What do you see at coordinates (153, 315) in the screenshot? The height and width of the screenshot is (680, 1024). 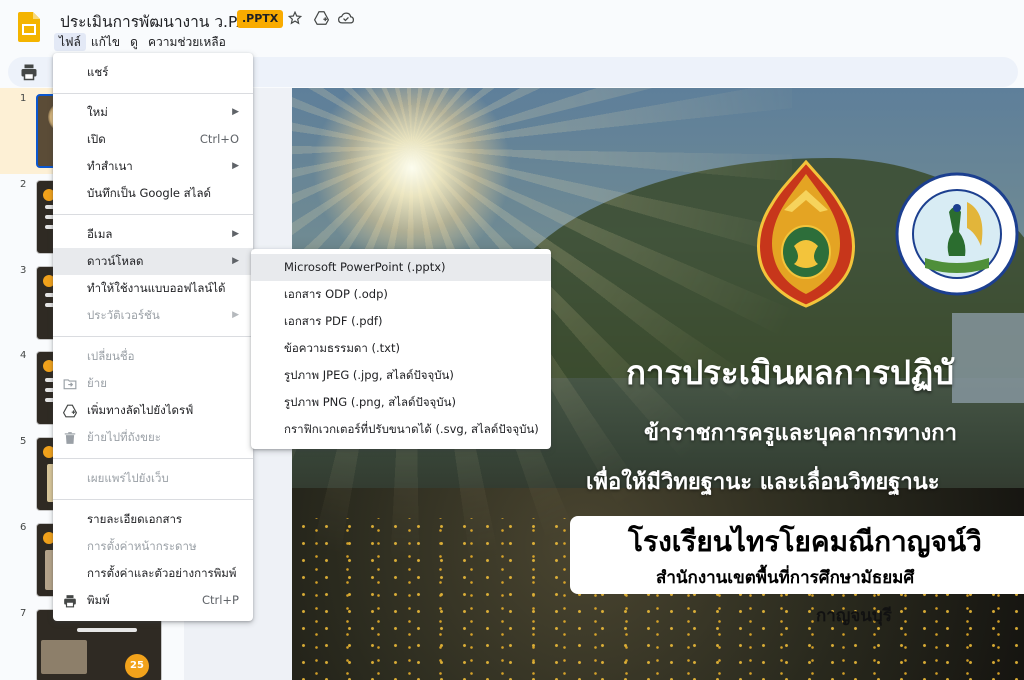 I see `menu-item-version-history: ประวัติเวอร์ชัน ▶` at bounding box center [153, 315].